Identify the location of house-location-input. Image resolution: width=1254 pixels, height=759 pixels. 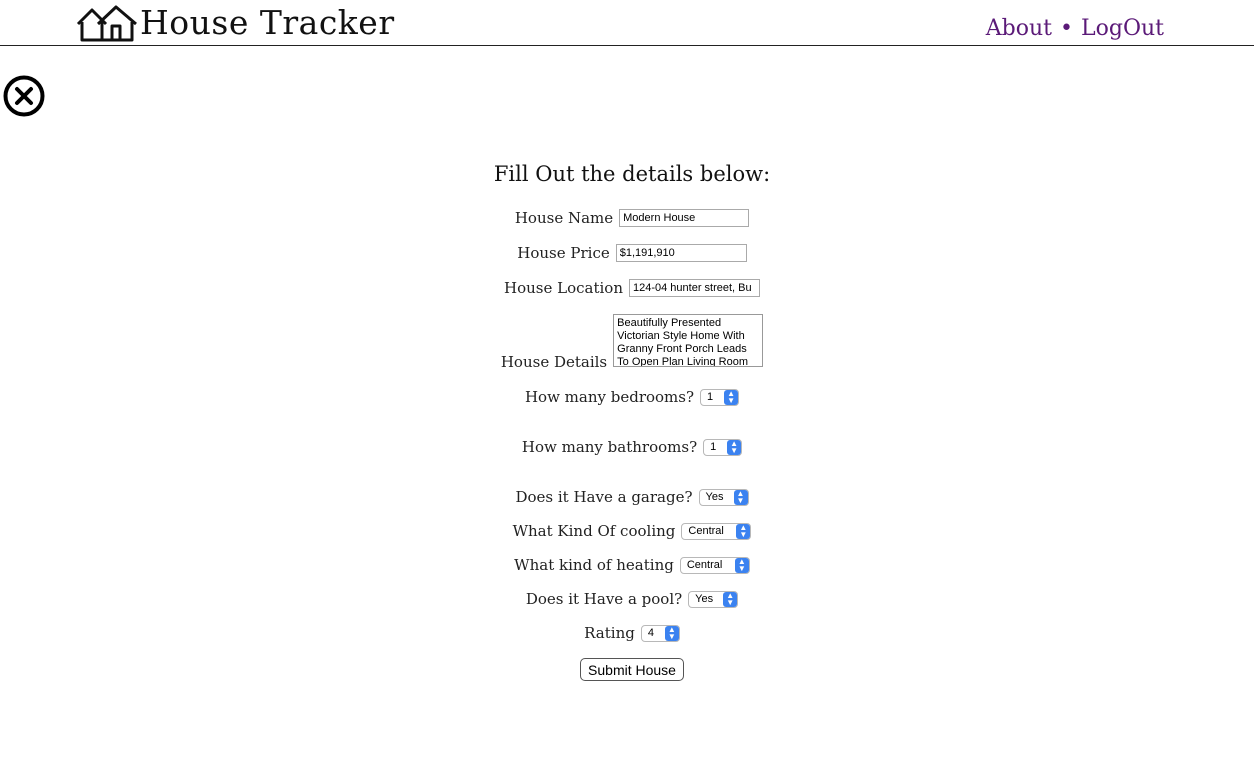
(694, 288).